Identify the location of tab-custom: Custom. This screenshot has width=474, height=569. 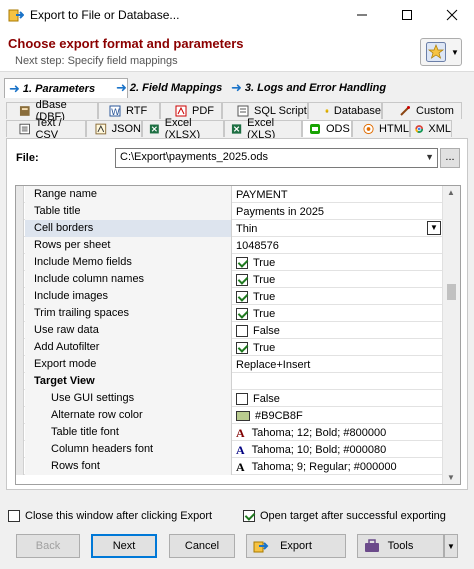
(422, 110).